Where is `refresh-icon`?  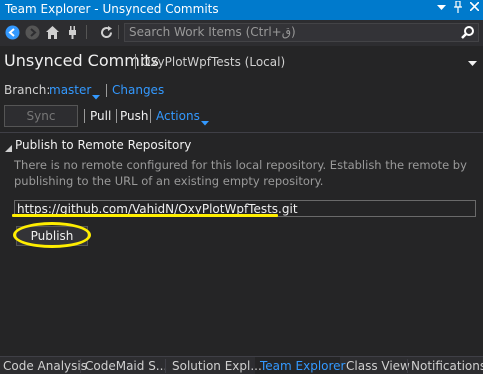 refresh-icon is located at coordinates (106, 32).